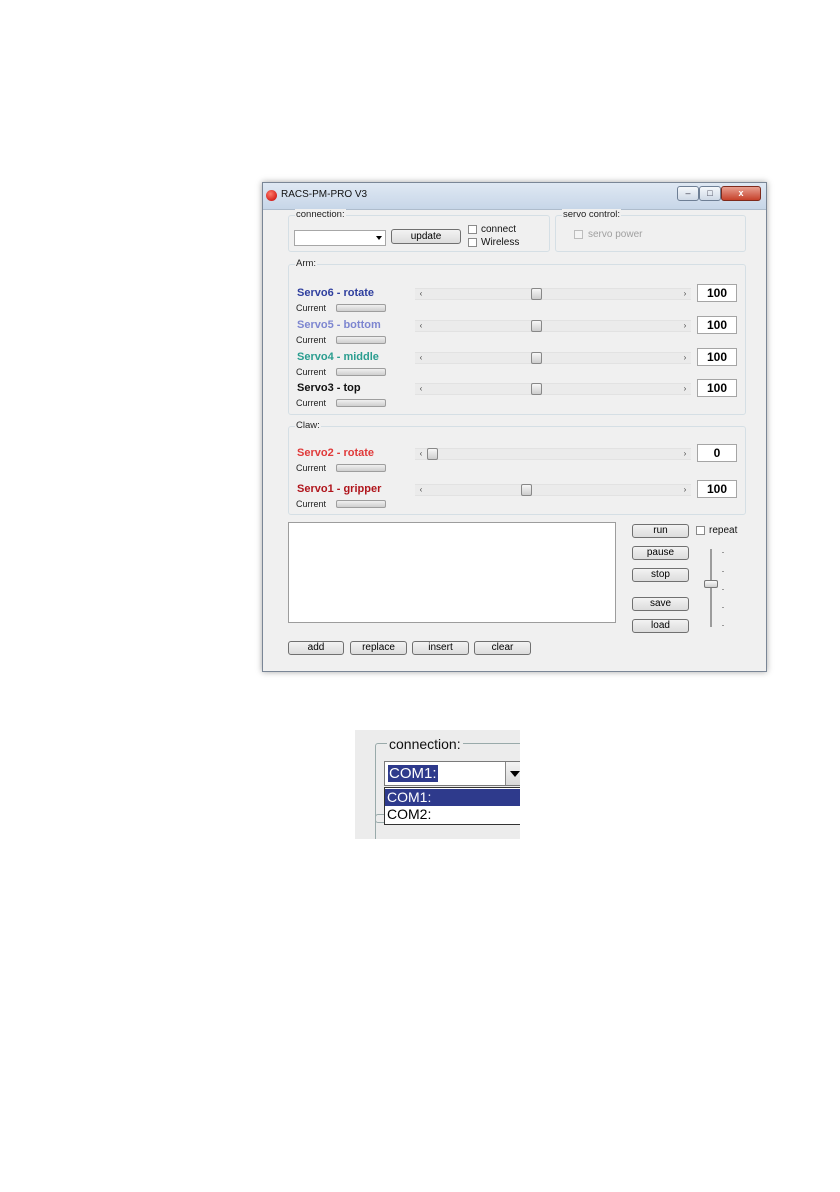 This screenshot has height=1192, width=840. I want to click on servo-power-checkbox, so click(578, 234).